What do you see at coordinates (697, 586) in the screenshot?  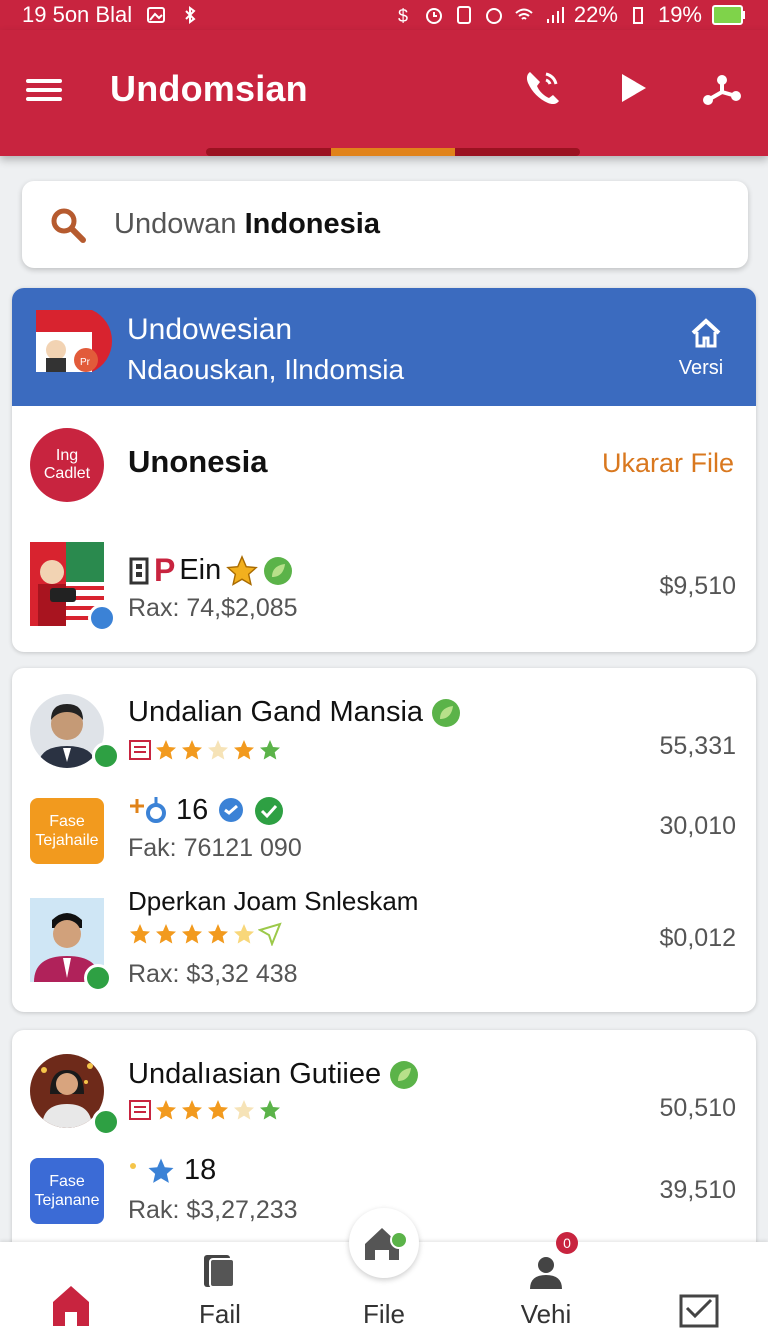 I see `item-value: $9,510` at bounding box center [697, 586].